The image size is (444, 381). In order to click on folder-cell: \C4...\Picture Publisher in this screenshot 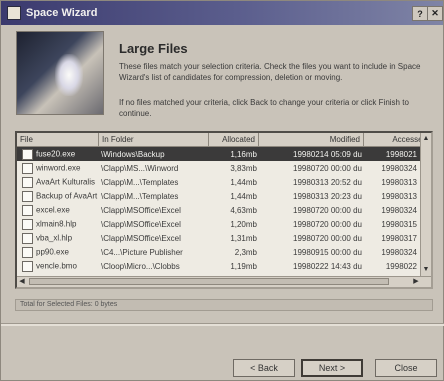, I will do `click(142, 252)`.